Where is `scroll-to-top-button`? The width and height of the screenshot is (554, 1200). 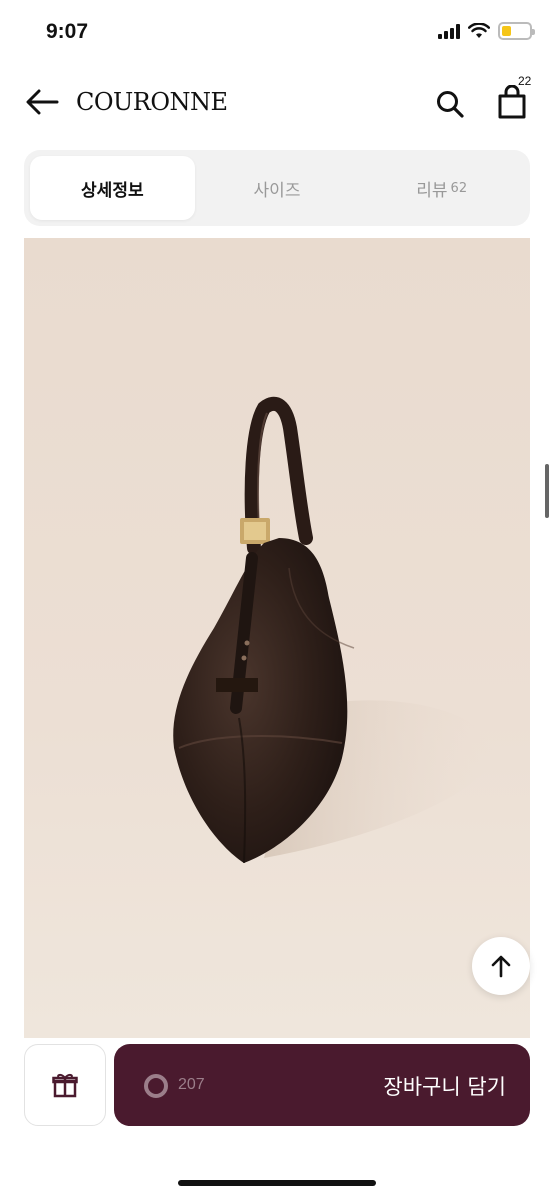
scroll-to-top-button is located at coordinates (501, 966).